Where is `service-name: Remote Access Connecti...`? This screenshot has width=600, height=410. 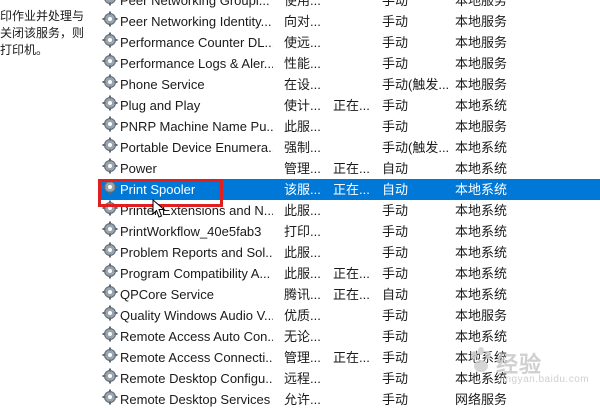
service-name: Remote Access Connecti... is located at coordinates (196, 357).